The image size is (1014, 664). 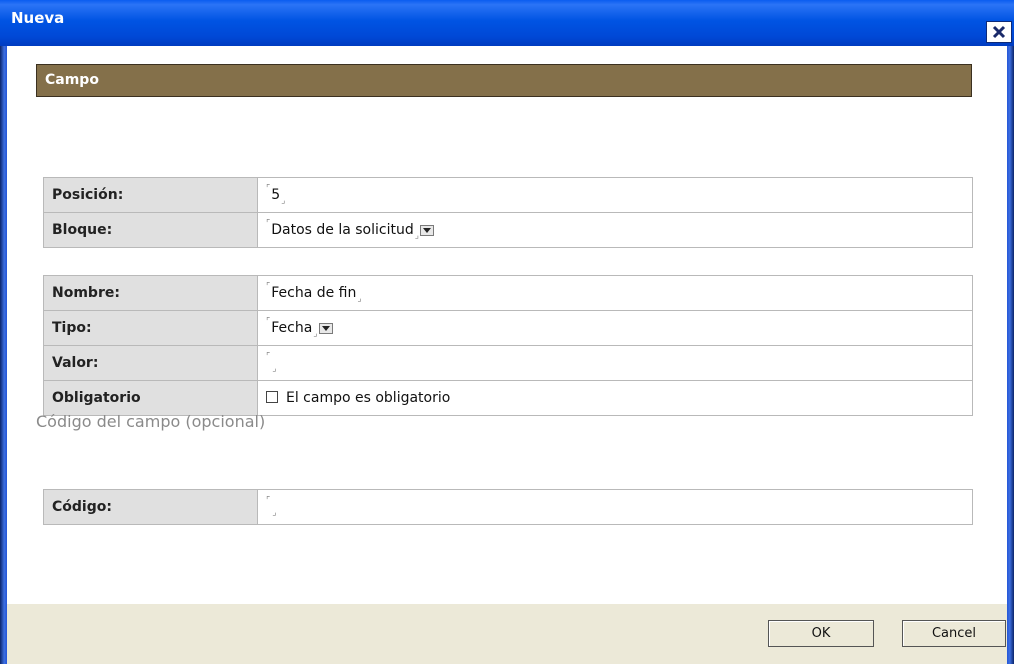 I want to click on posicion-input: ⌜5⌟, so click(x=615, y=195).